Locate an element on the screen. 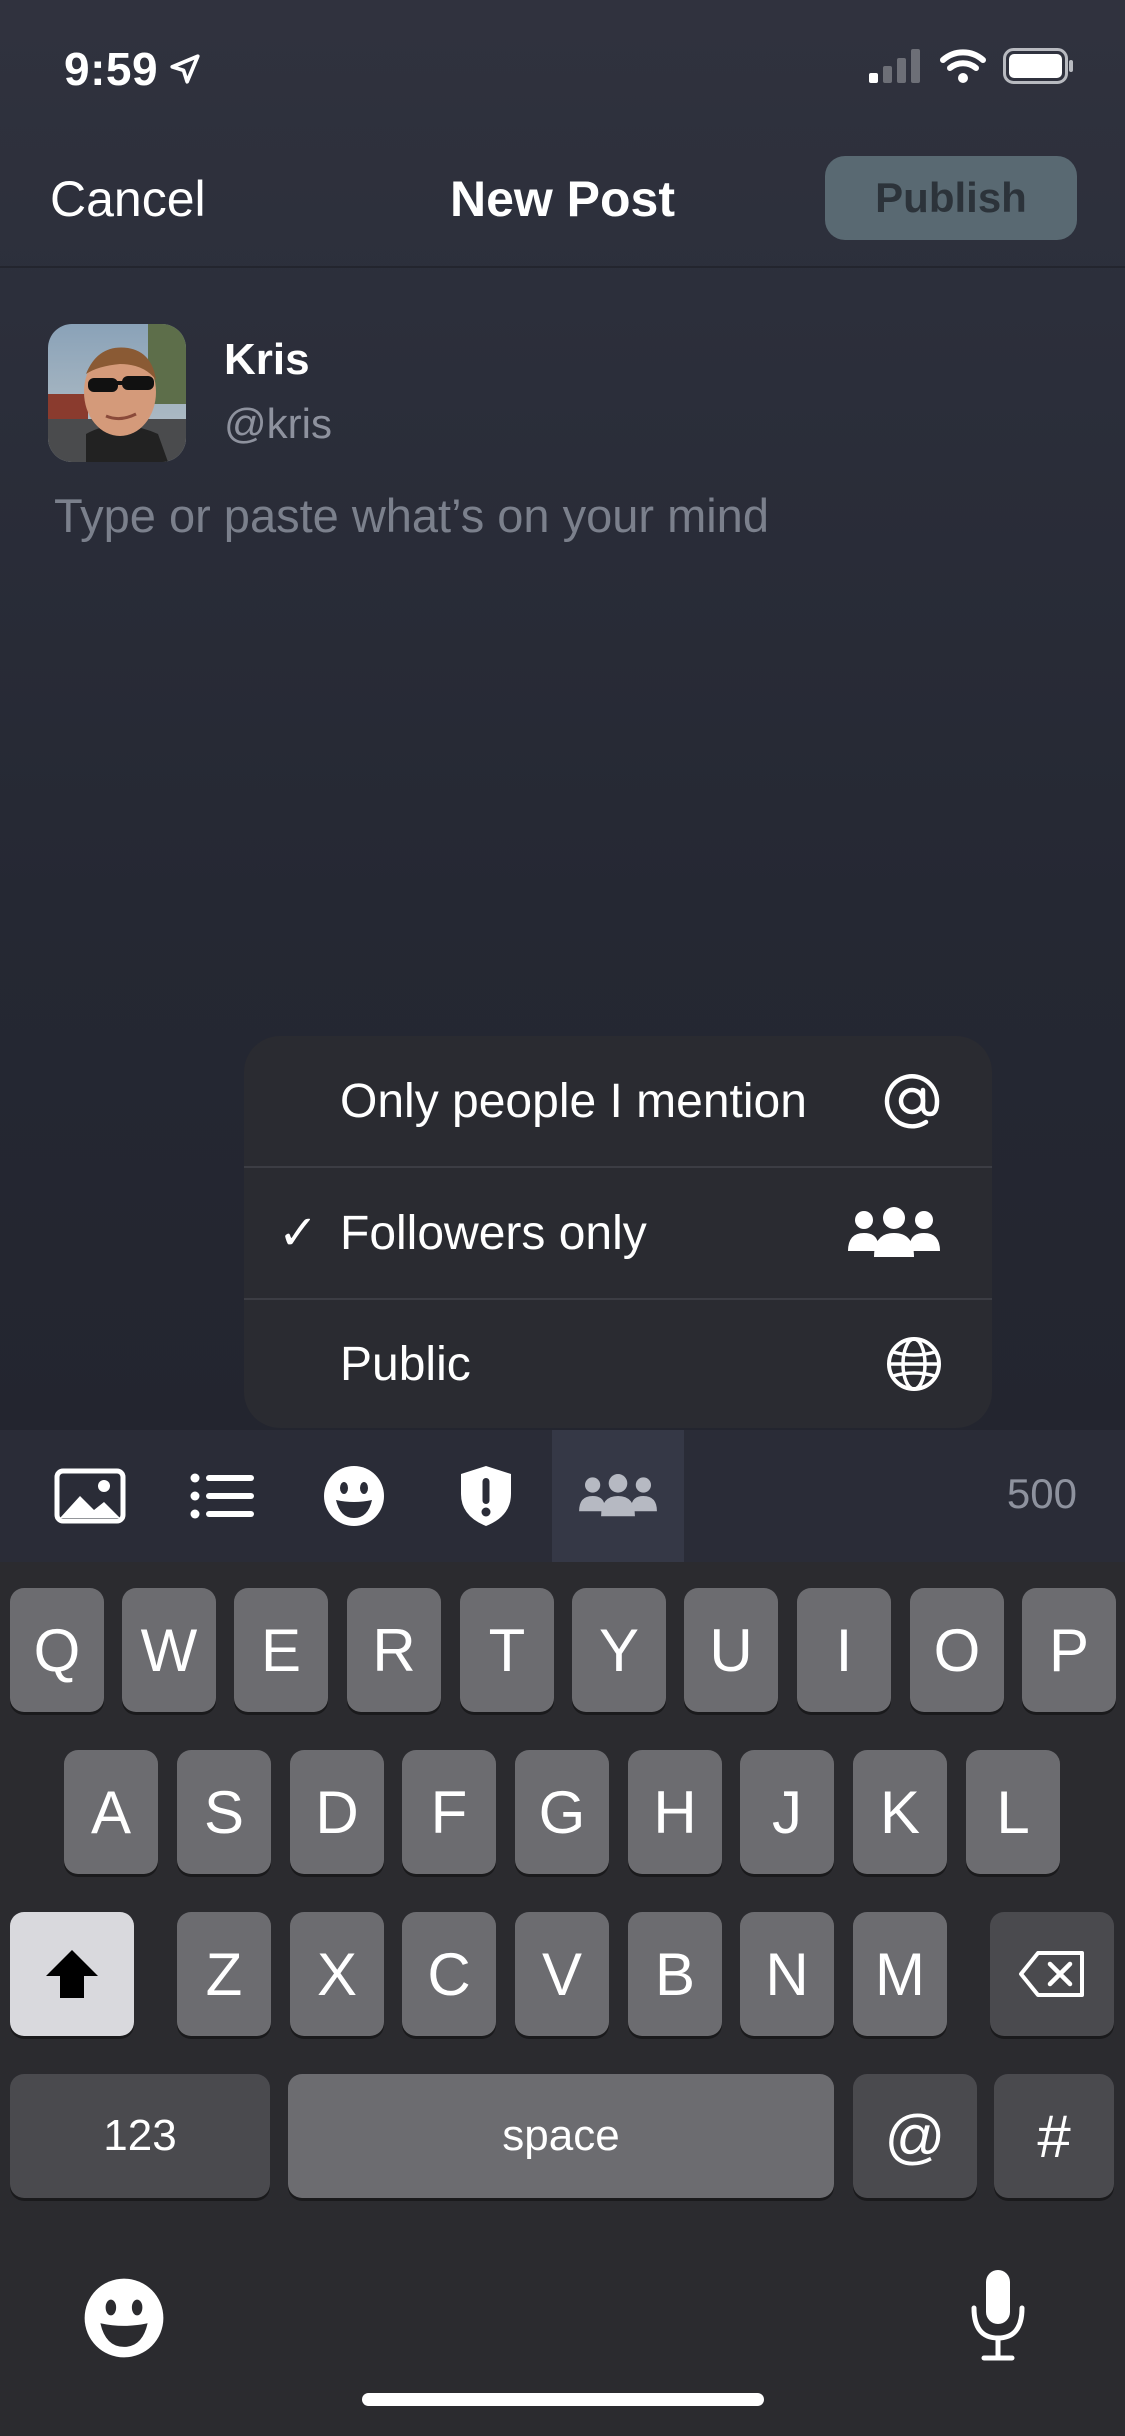 Image resolution: width=1125 pixels, height=2436 pixels. numbers-key: 123 is located at coordinates (140, 2136).